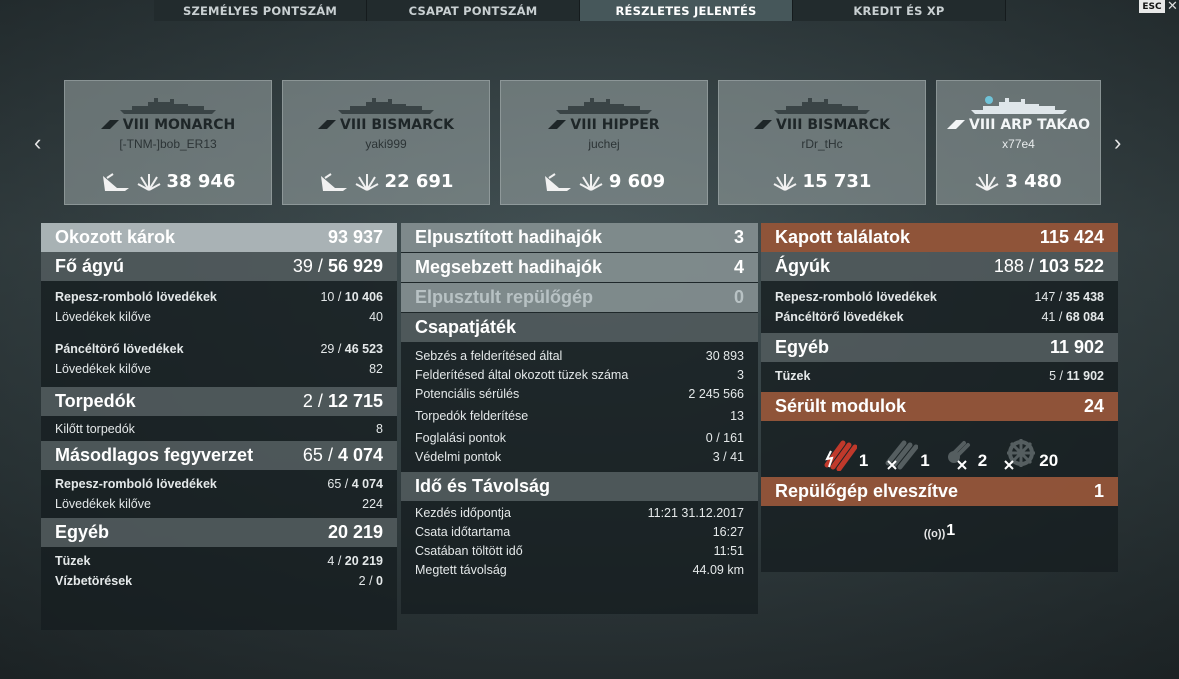 This screenshot has width=1179, height=679. I want to click on secondary-guns-count: 2, so click(982, 460).